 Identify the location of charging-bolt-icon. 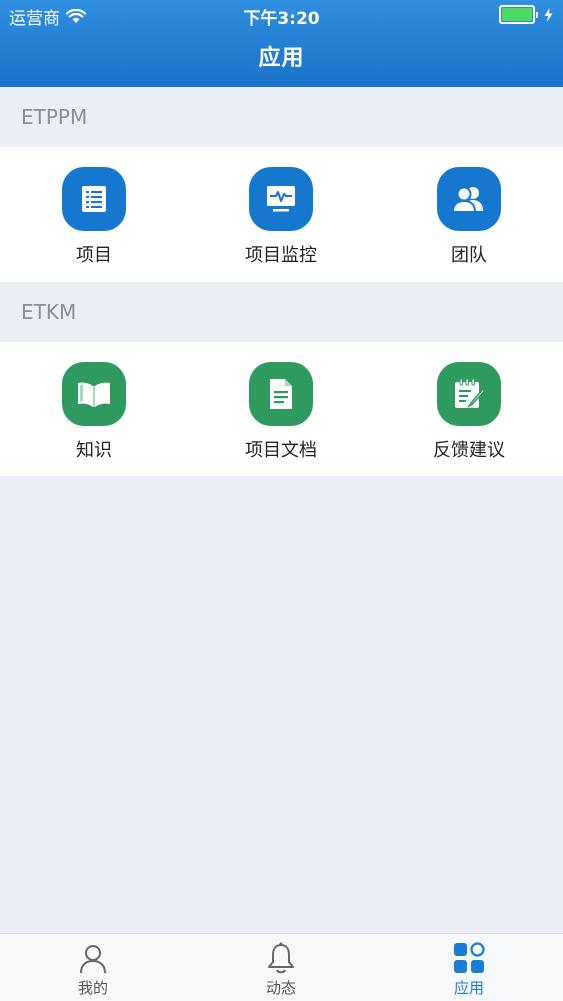
(548, 14).